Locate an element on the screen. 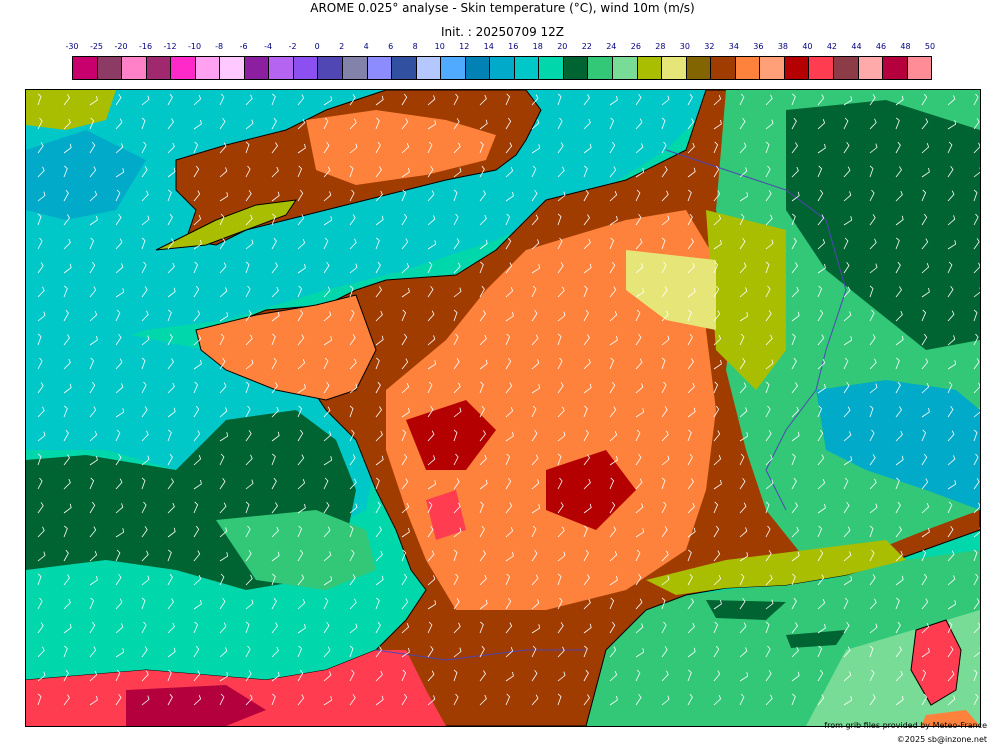  colorbar-tick-label: 14 is located at coordinates (488, 46).